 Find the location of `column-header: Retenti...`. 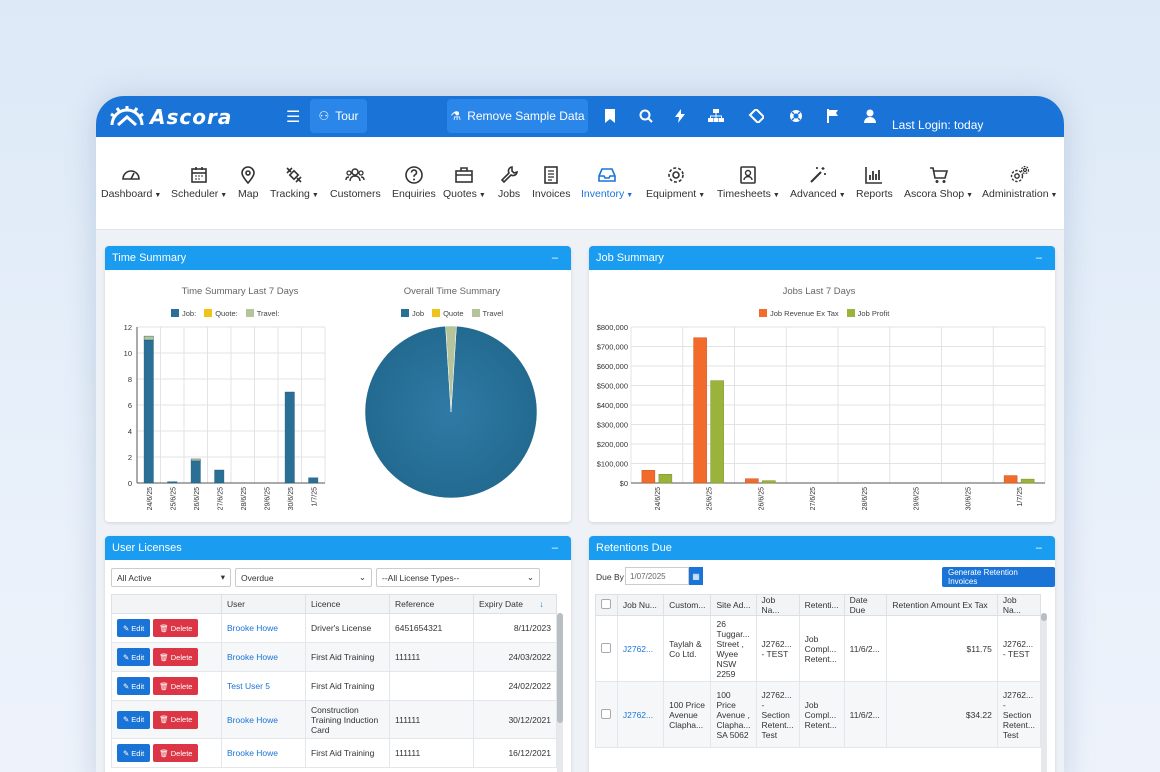

column-header: Retenti... is located at coordinates (821, 605).